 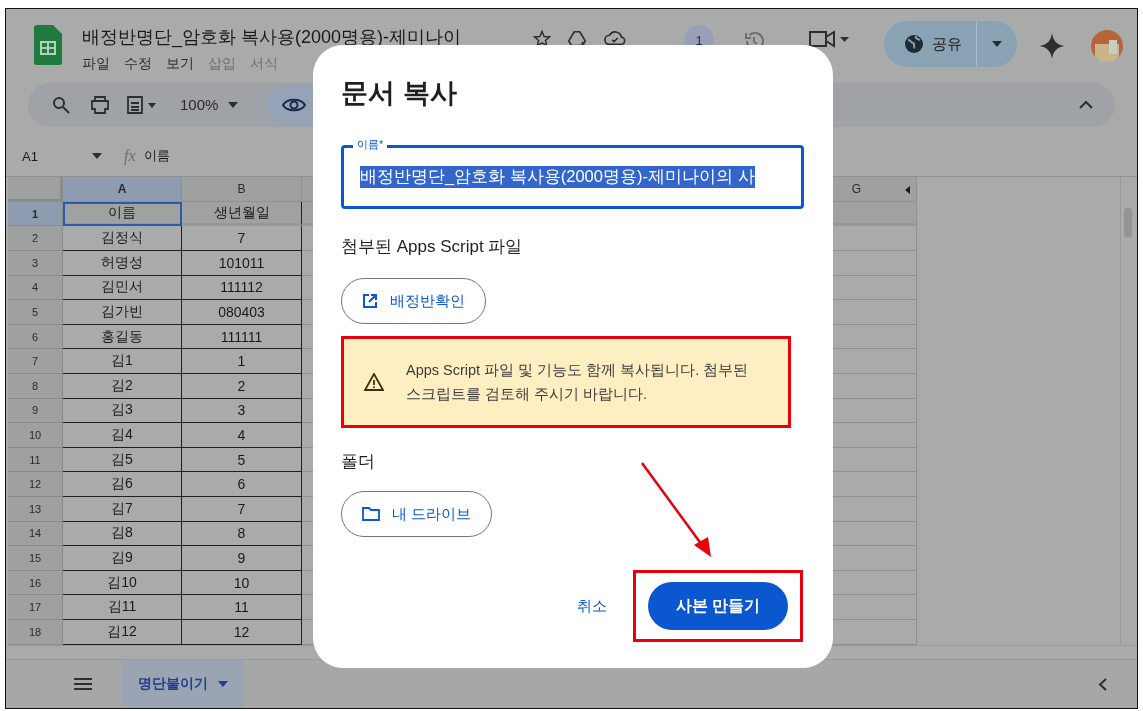 What do you see at coordinates (35, 558) in the screenshot?
I see `row-header: 15` at bounding box center [35, 558].